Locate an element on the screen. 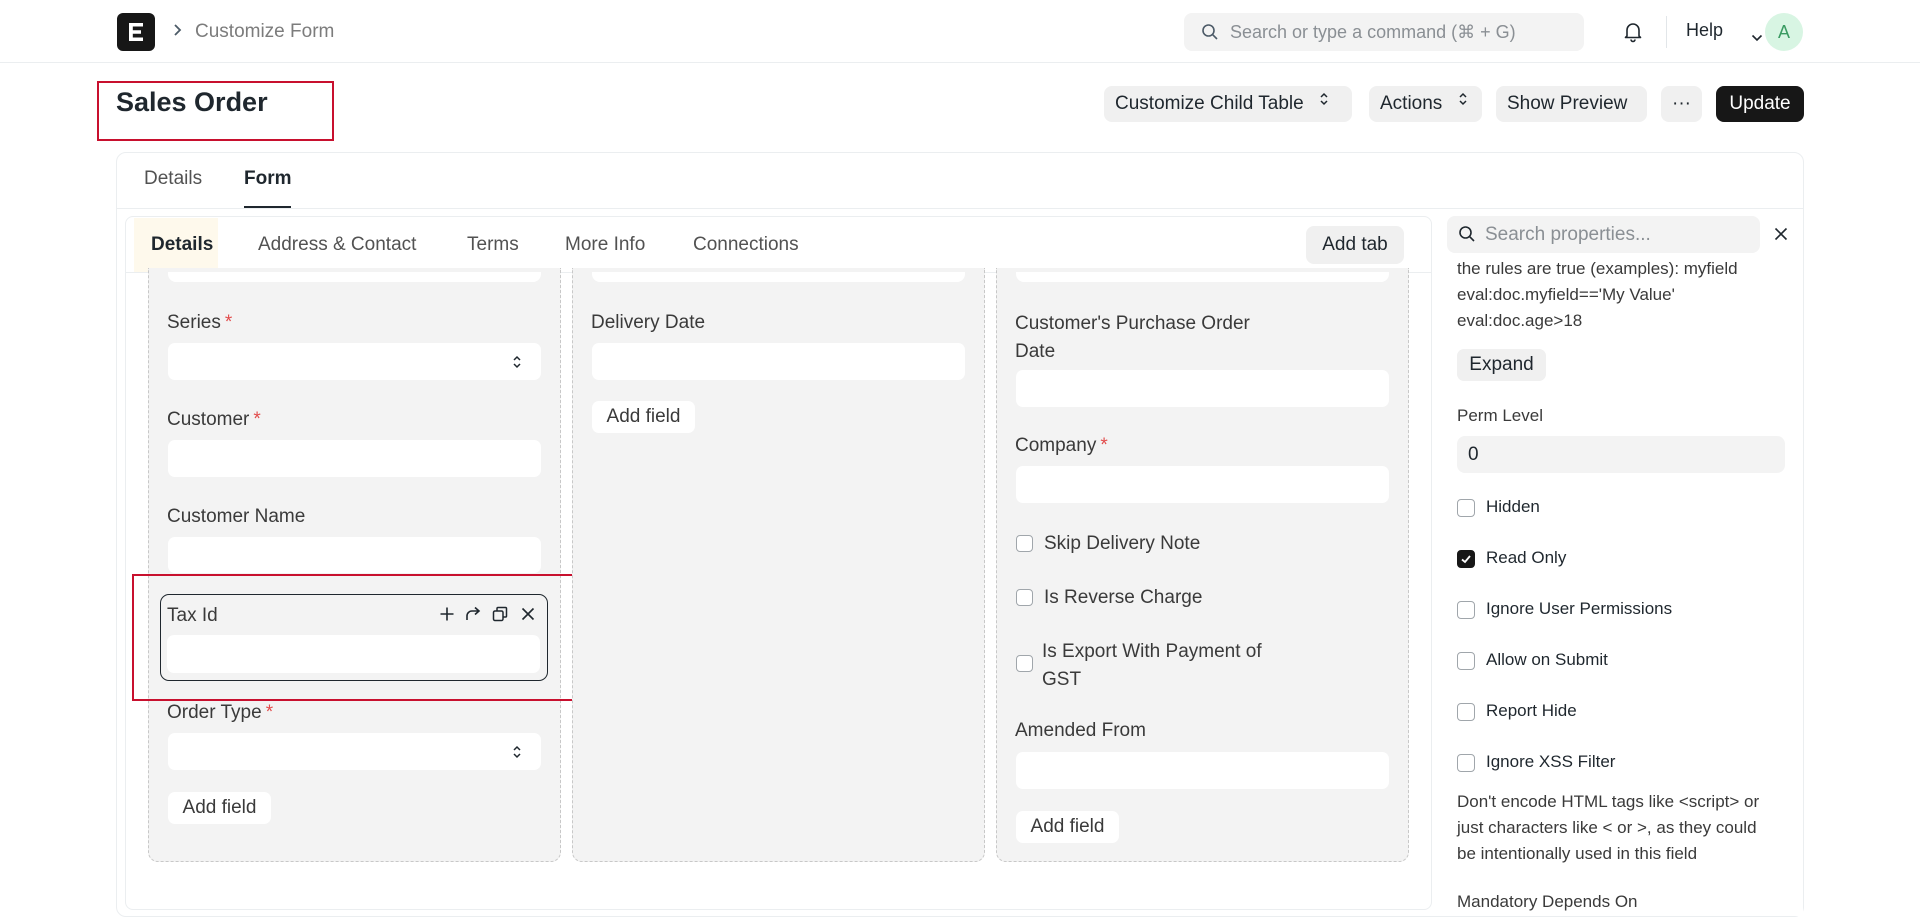  form-tab-connections: Connections is located at coordinates (746, 245).